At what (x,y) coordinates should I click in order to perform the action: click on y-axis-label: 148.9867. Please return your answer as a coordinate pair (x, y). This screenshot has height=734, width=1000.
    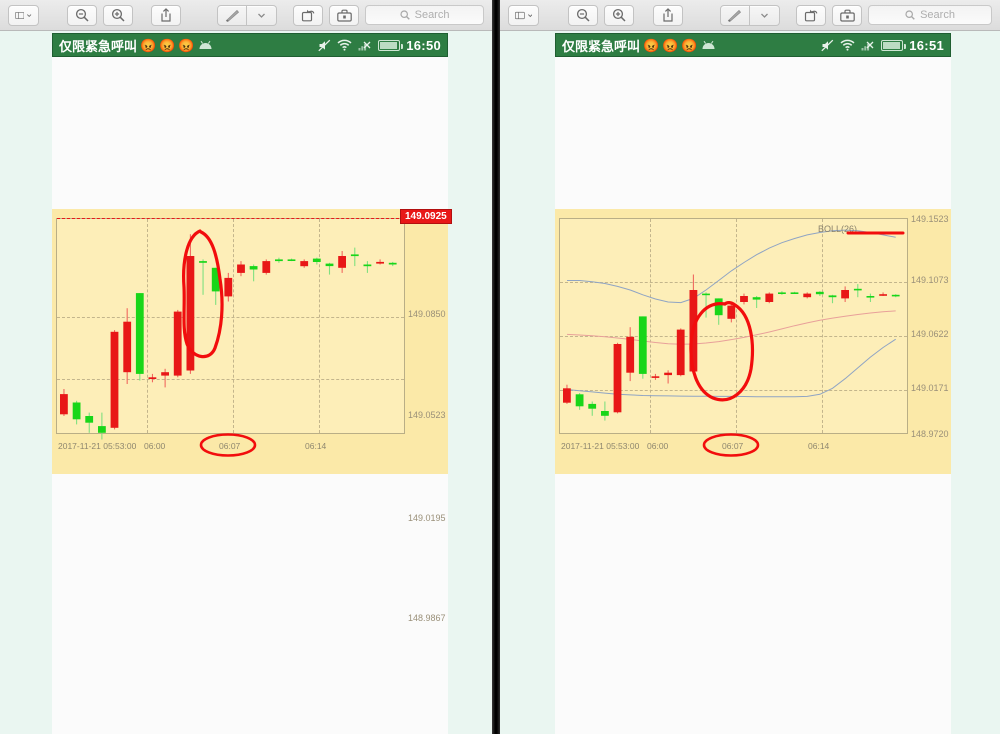
    Looking at the image, I should click on (427, 618).